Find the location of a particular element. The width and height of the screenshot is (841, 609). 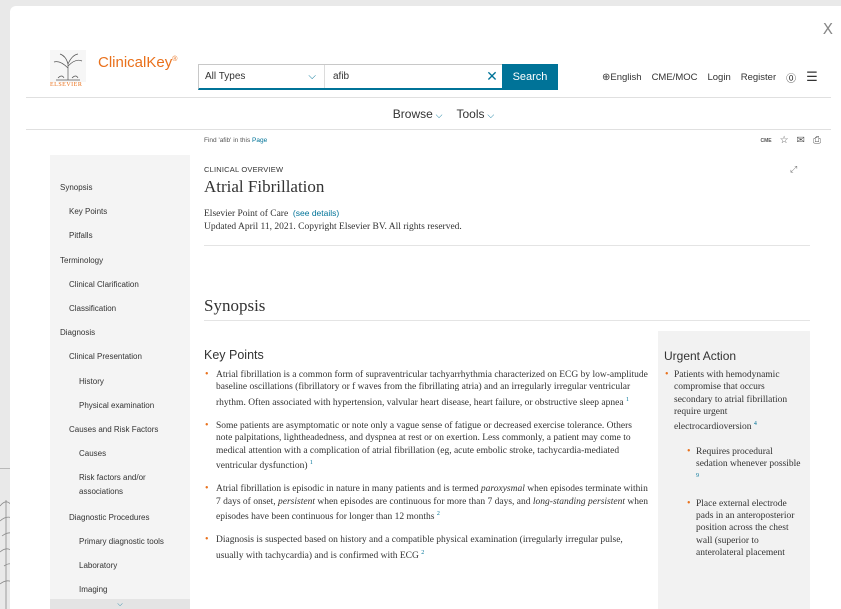

language-link: ⊕English is located at coordinates (622, 77).